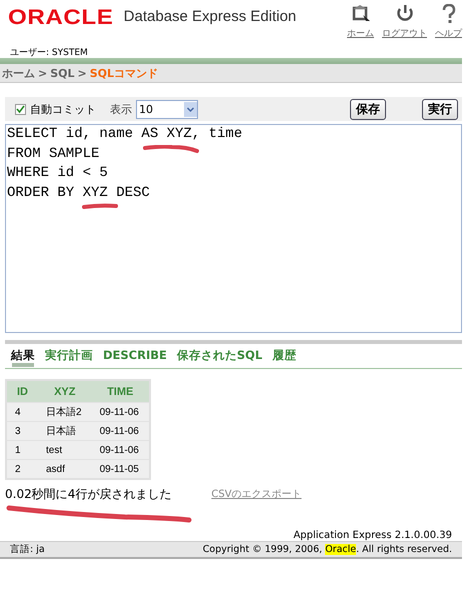 The height and width of the screenshot is (594, 473). What do you see at coordinates (88, 494) in the screenshot?
I see `result-message: 0.02秒間に4行が戻されました` at bounding box center [88, 494].